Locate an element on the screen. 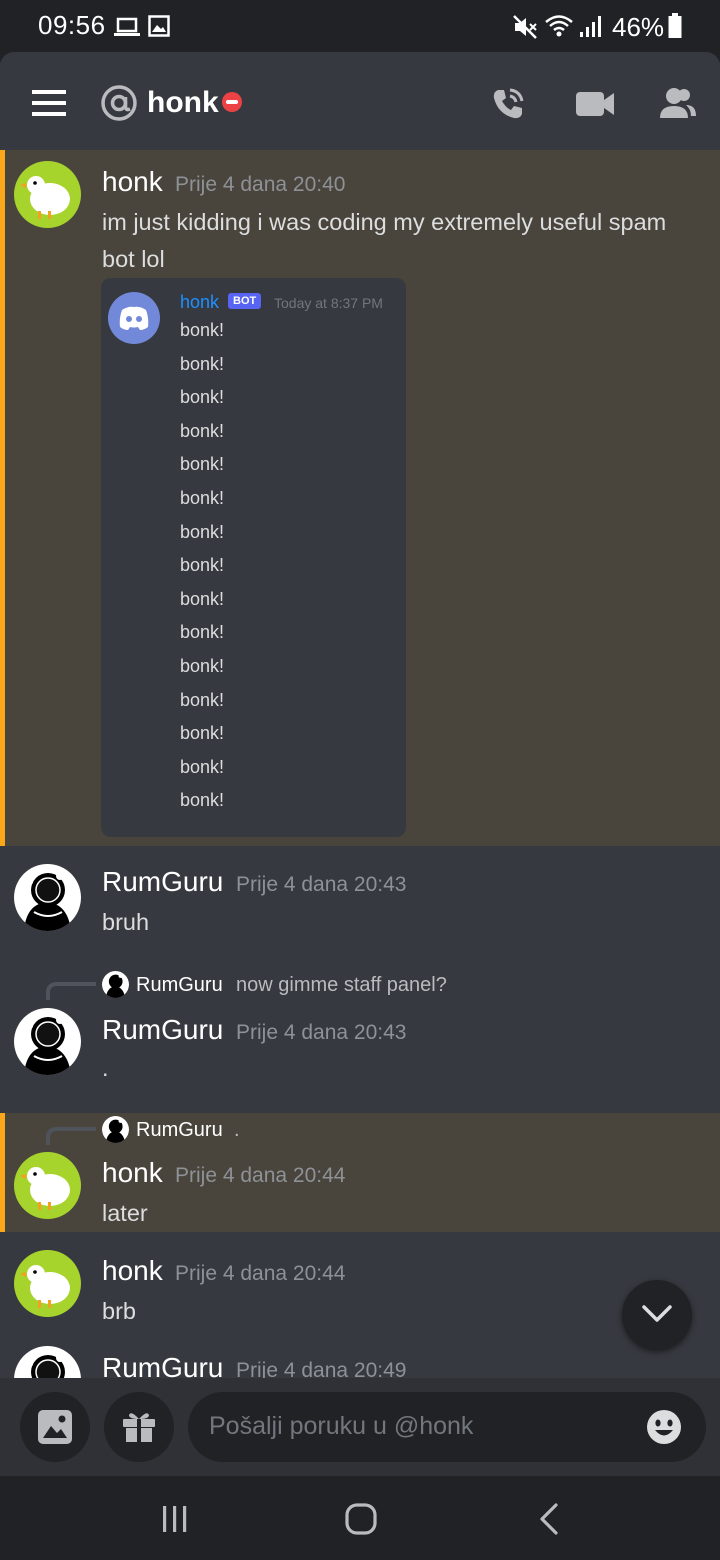 This screenshot has width=720, height=1560. status-time: 09:56 is located at coordinates (72, 25).